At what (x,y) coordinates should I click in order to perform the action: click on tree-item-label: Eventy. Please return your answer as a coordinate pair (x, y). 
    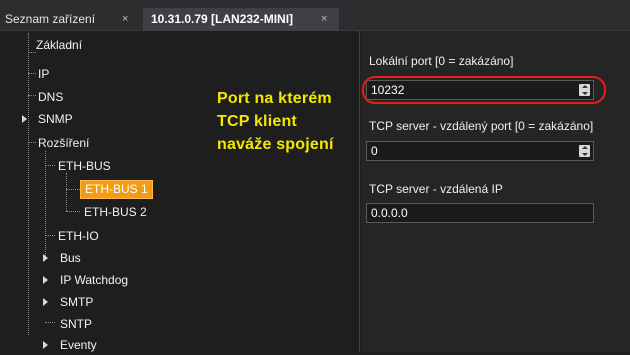
    Looking at the image, I should click on (78, 345).